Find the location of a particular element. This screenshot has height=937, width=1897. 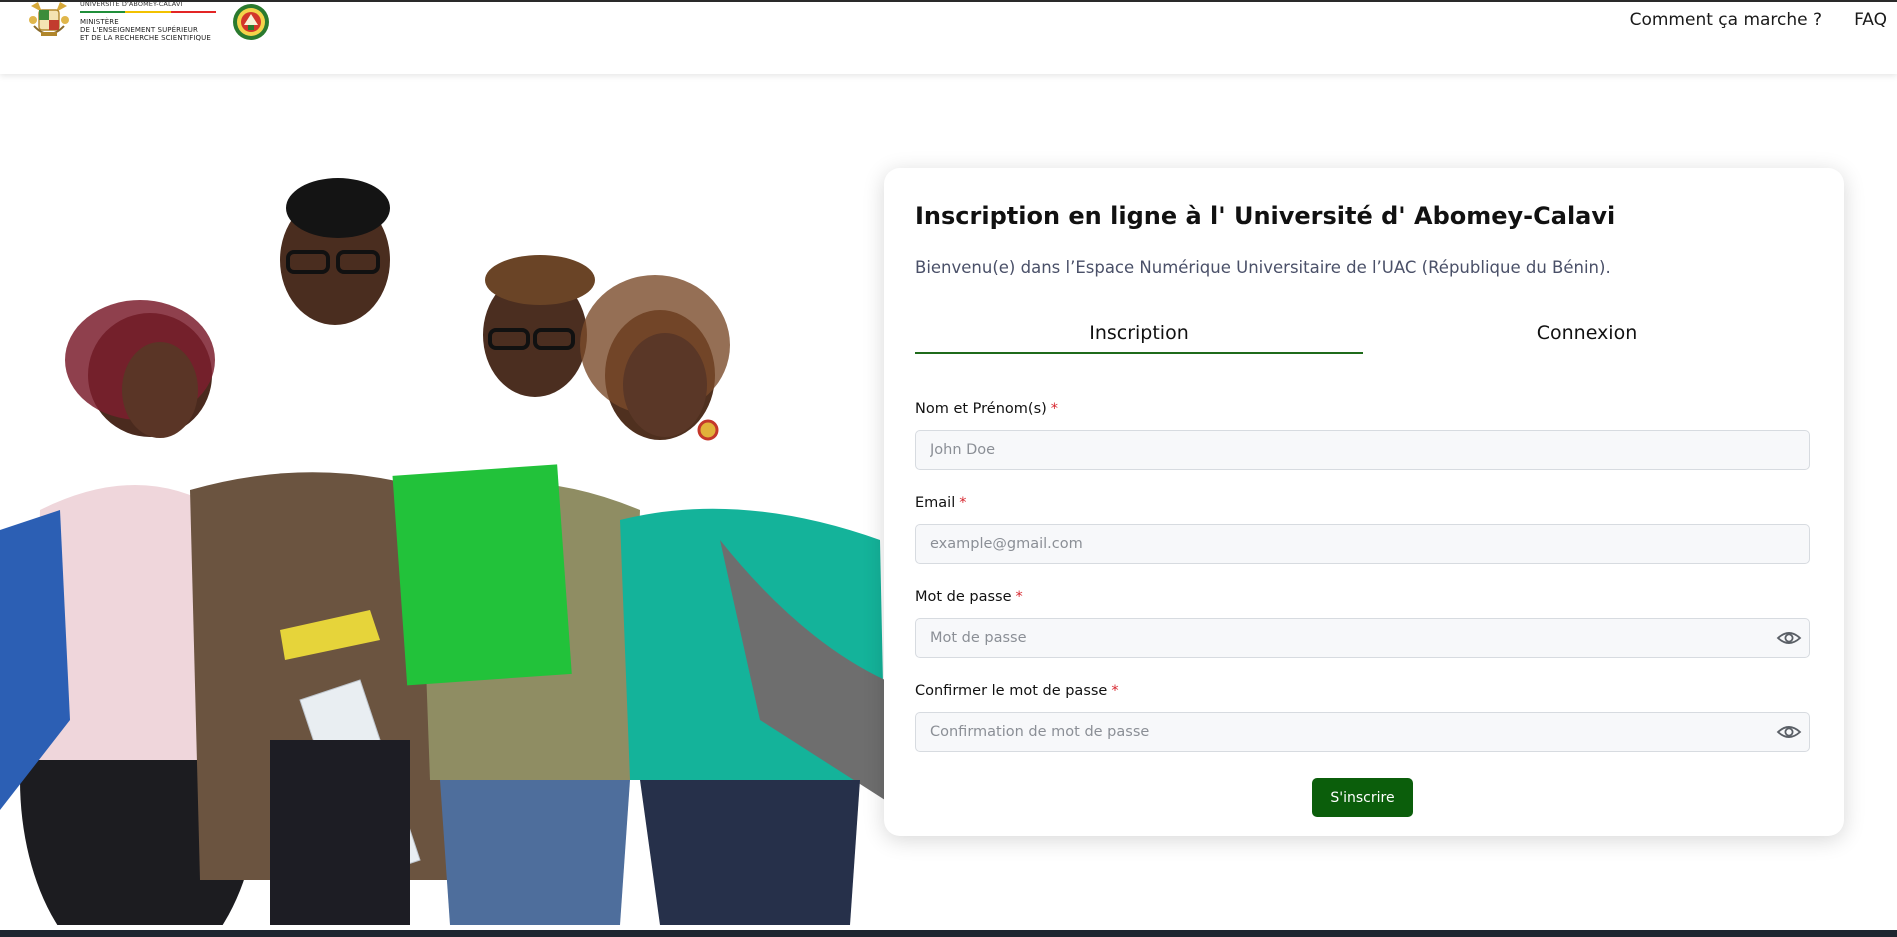

logo-university: UNIVERSITÉ D'ABOMEY-CALAVI is located at coordinates (131, 4).